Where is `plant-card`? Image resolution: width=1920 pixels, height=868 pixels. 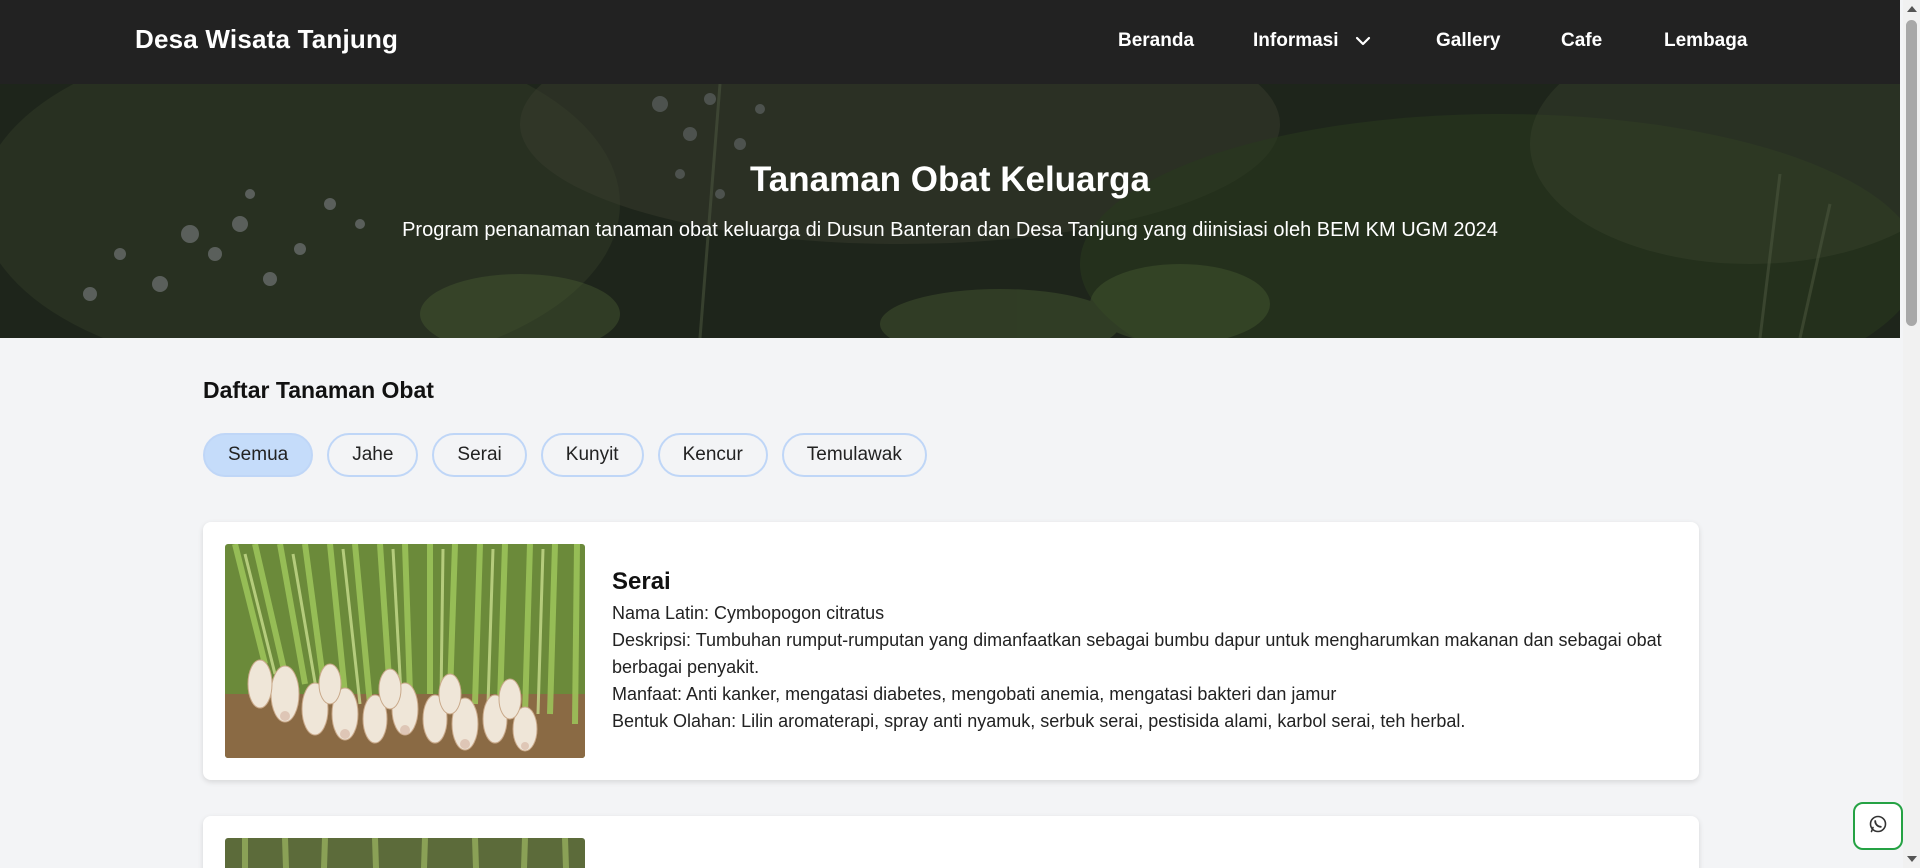
plant-card is located at coordinates (951, 842).